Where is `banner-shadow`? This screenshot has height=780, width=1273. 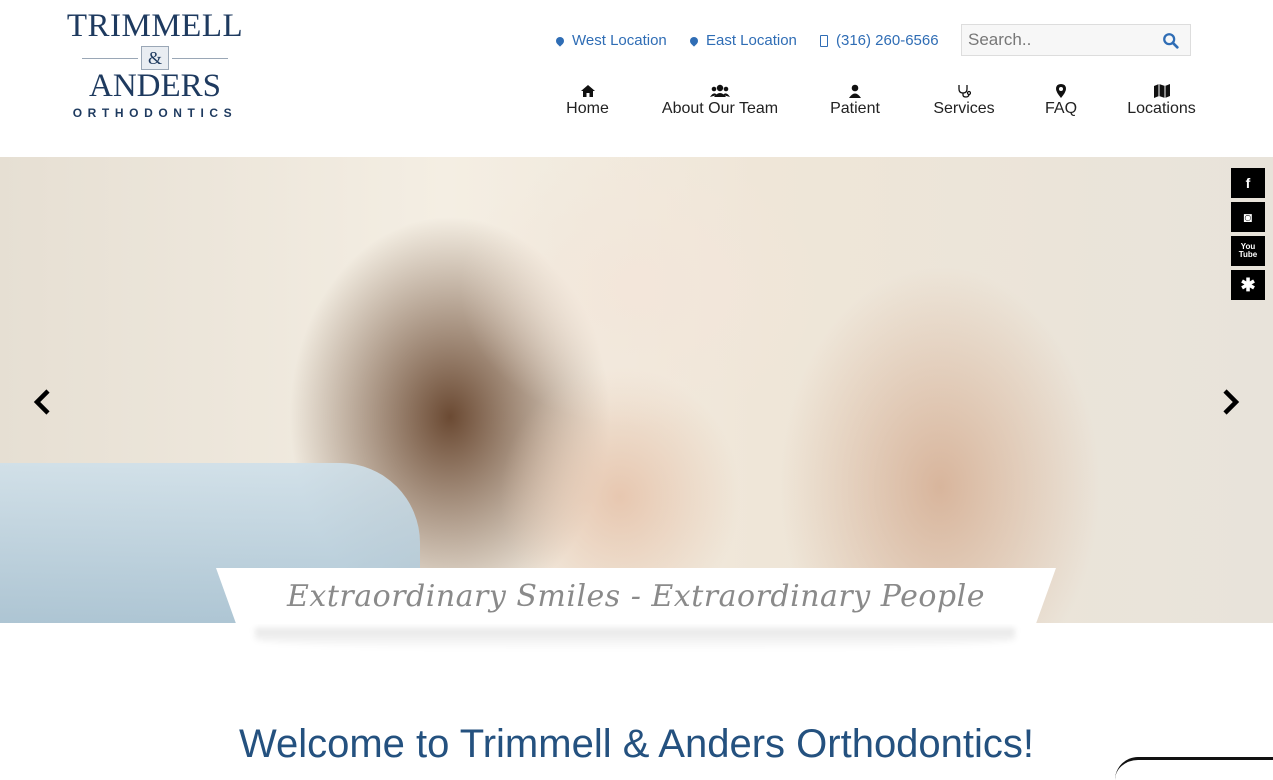 banner-shadow is located at coordinates (635, 639).